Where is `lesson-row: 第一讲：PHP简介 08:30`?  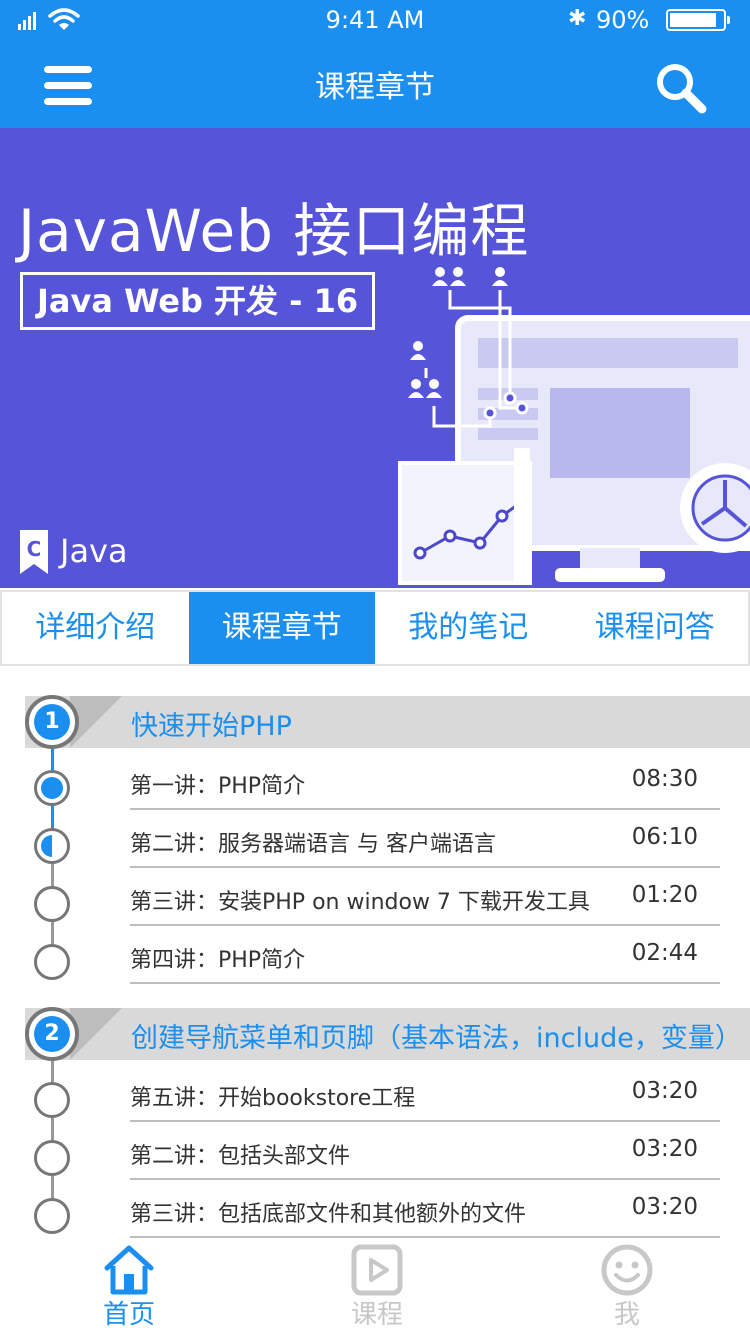 lesson-row: 第一讲：PHP简介 08:30 is located at coordinates (425, 781).